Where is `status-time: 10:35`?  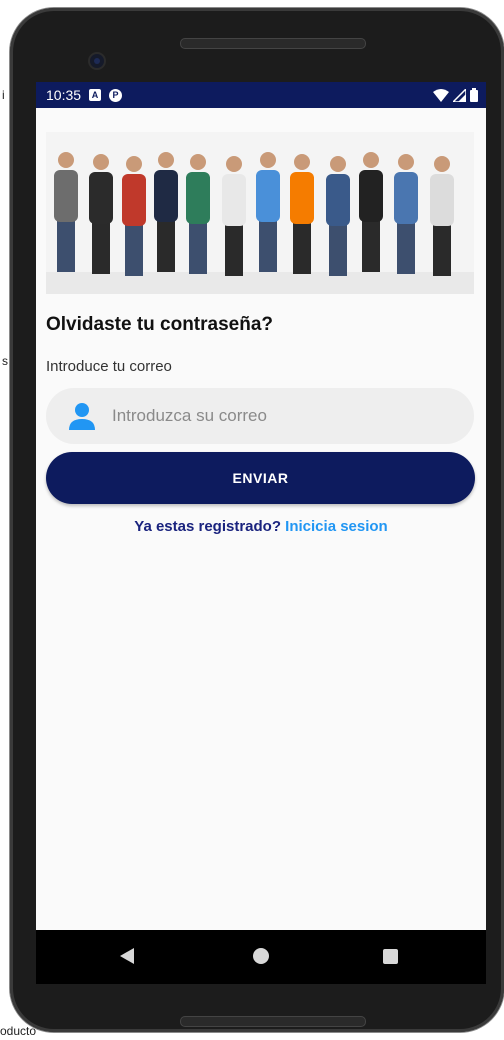
status-time: 10:35 is located at coordinates (64, 95).